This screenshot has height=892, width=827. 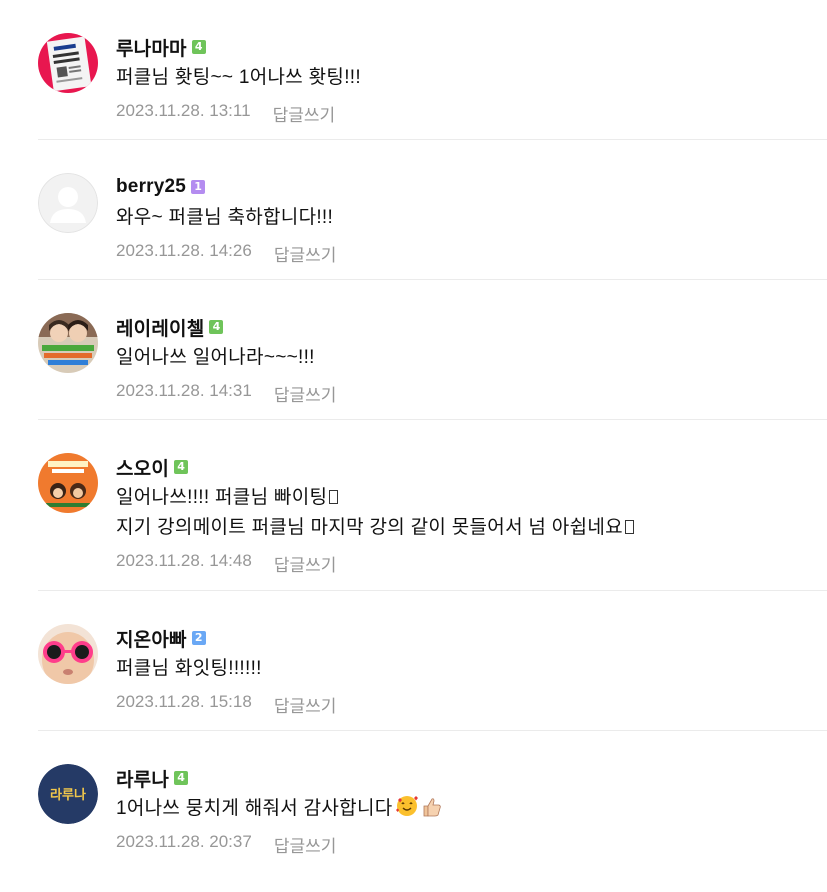 What do you see at coordinates (254, 808) in the screenshot?
I see `comment-line: 1어나쓰 뭉치게 해줘서 감사합니다` at bounding box center [254, 808].